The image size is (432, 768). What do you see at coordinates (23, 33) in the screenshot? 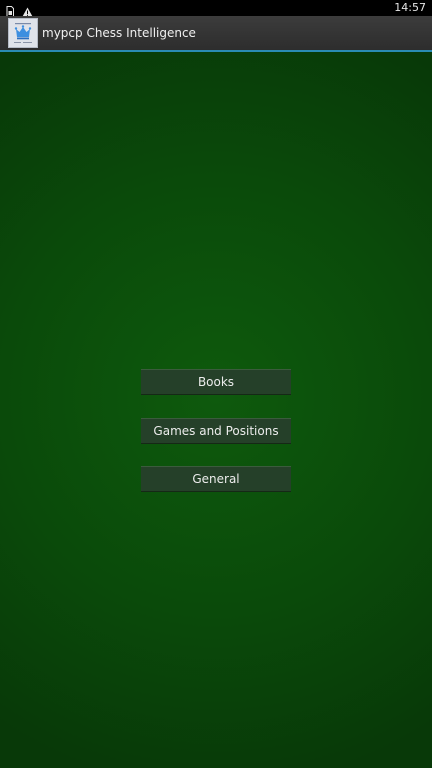
I see `chess-app-icon` at bounding box center [23, 33].